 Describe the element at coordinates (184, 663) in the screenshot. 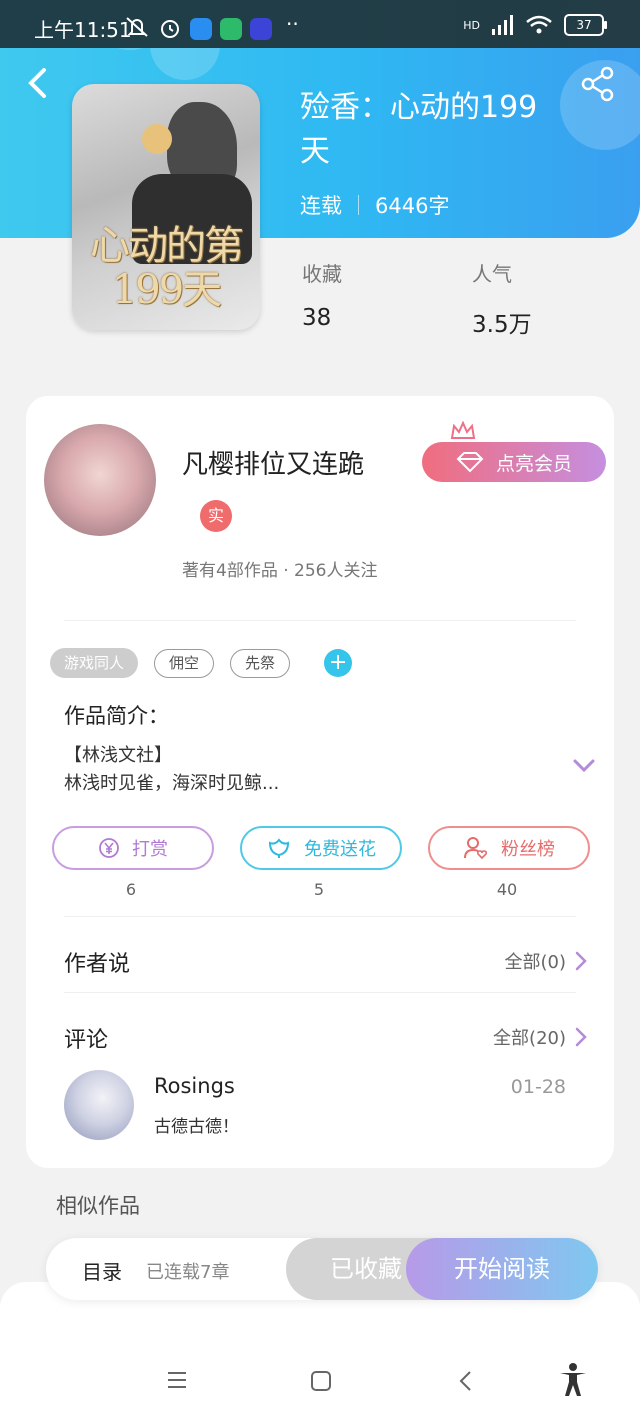

I see `tag-item: 佣空` at that location.